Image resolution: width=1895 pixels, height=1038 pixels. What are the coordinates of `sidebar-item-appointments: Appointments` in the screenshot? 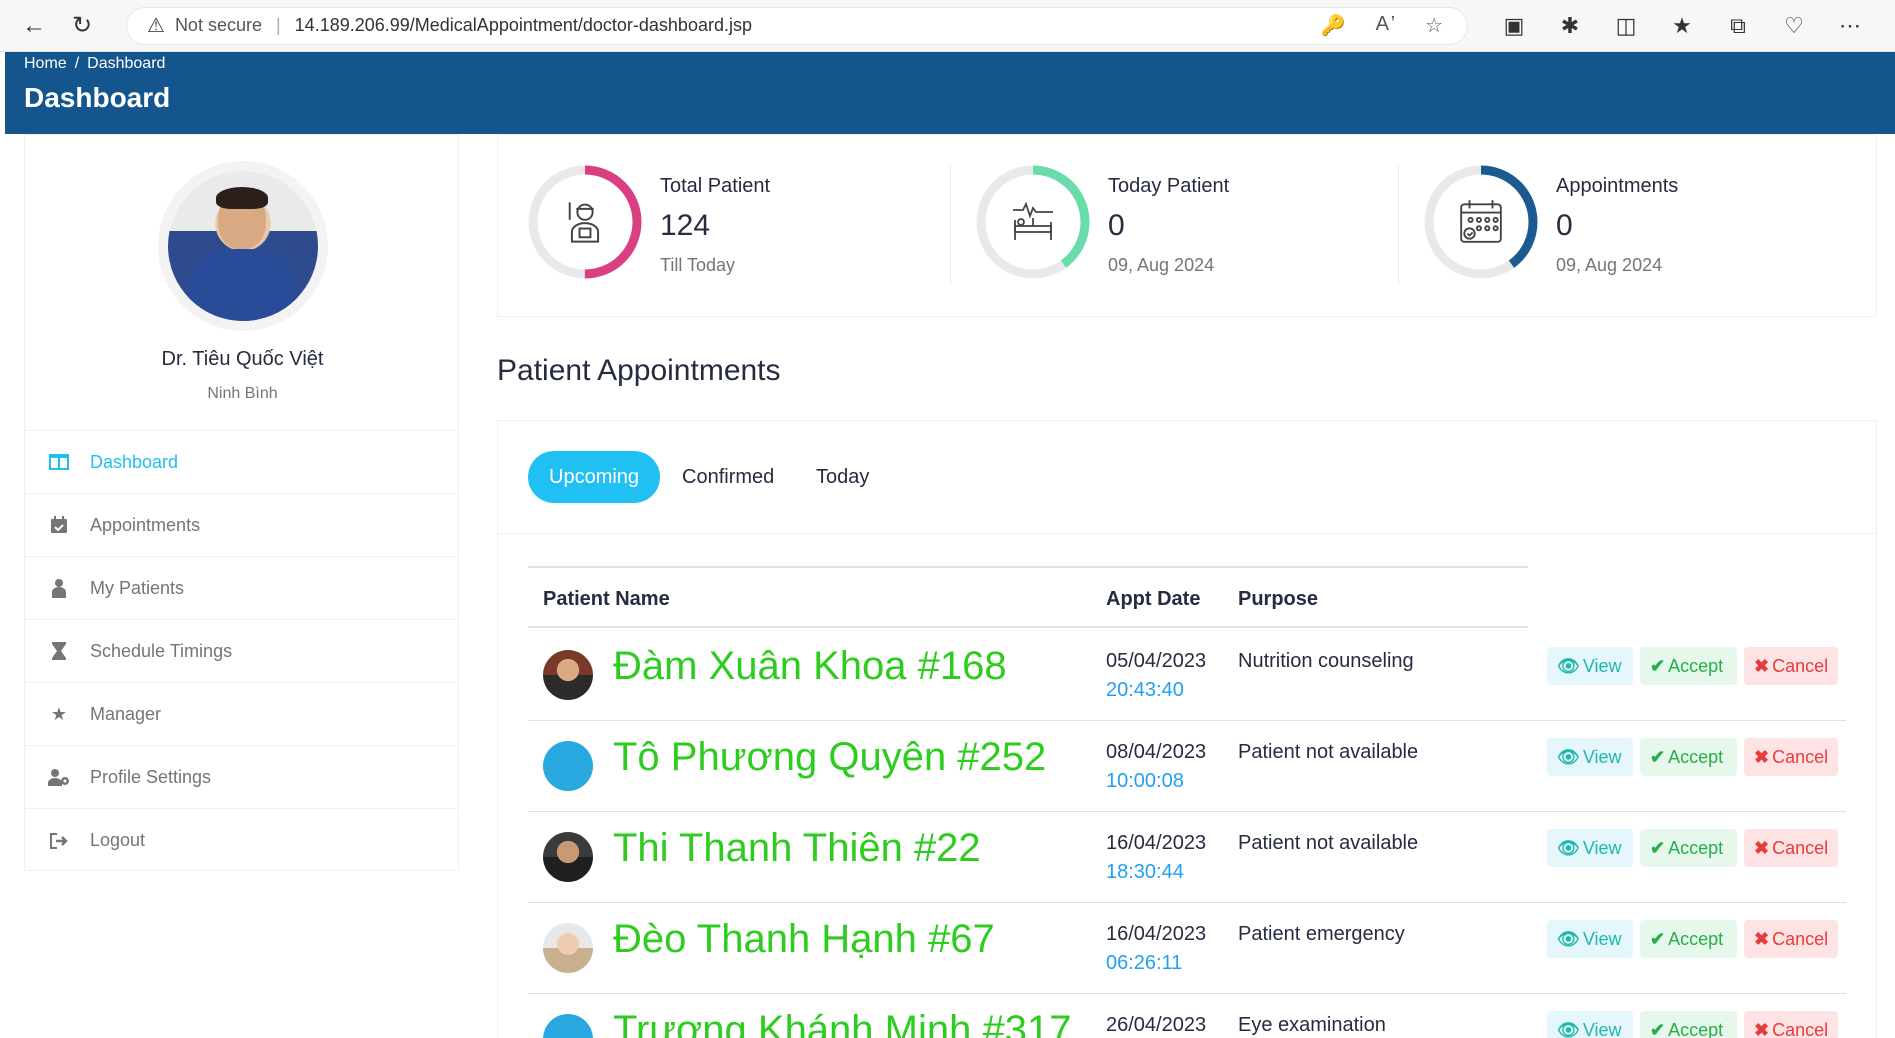 It's located at (241, 525).